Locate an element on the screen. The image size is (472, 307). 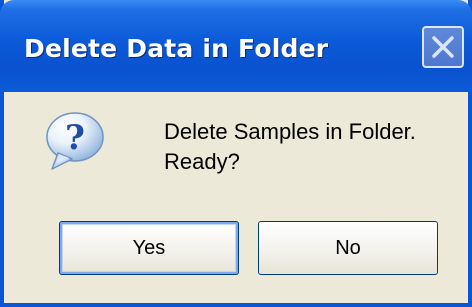
no-button: No is located at coordinates (348, 248).